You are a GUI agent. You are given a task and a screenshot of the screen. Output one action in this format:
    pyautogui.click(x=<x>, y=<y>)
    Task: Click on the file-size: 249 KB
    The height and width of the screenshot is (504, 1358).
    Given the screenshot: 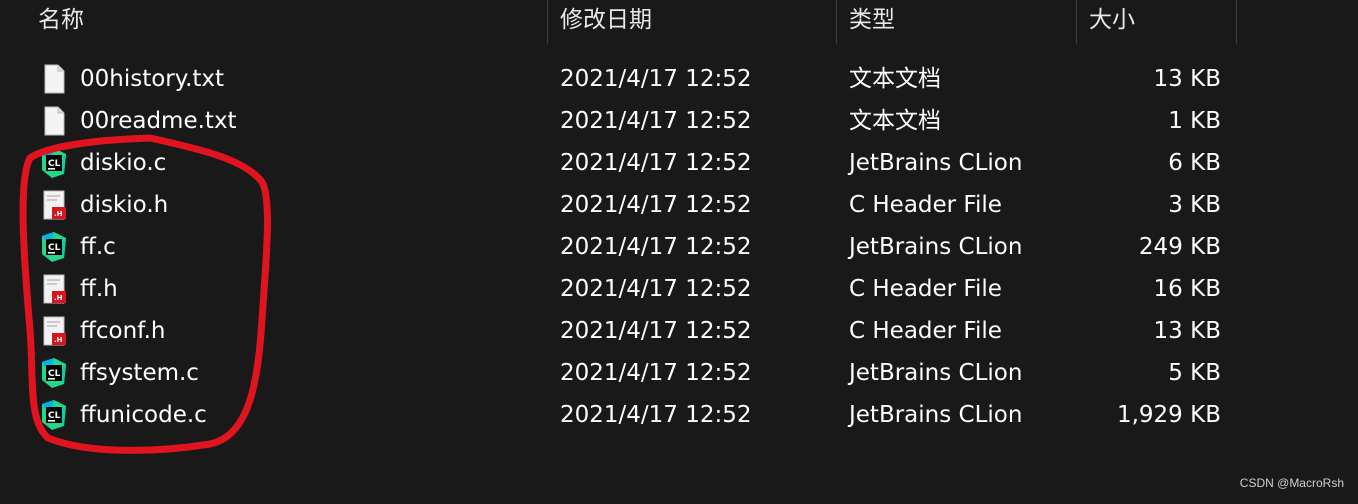 What is the action you would take?
    pyautogui.click(x=1179, y=247)
    